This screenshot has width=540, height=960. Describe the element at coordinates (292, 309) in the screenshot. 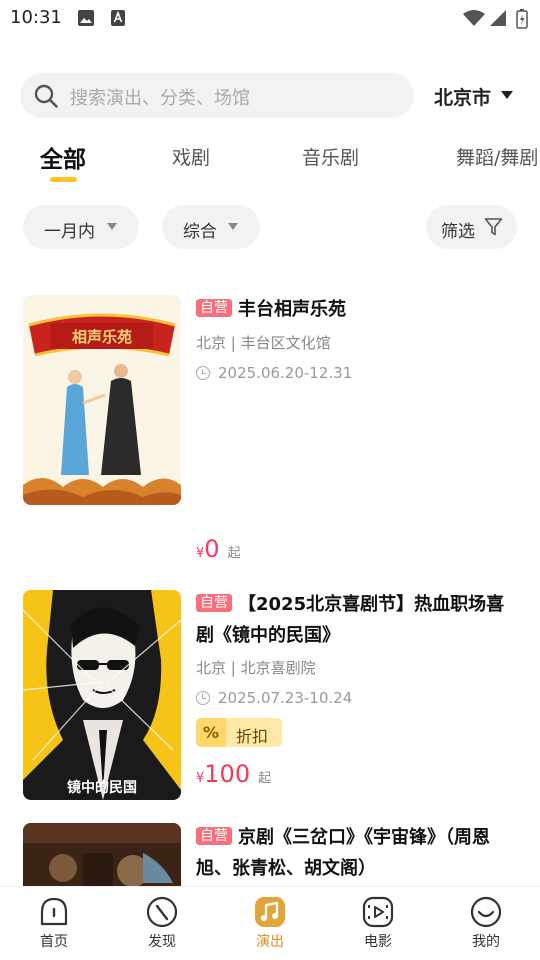

I see `show-title-text: 丰台相声乐苑` at that location.